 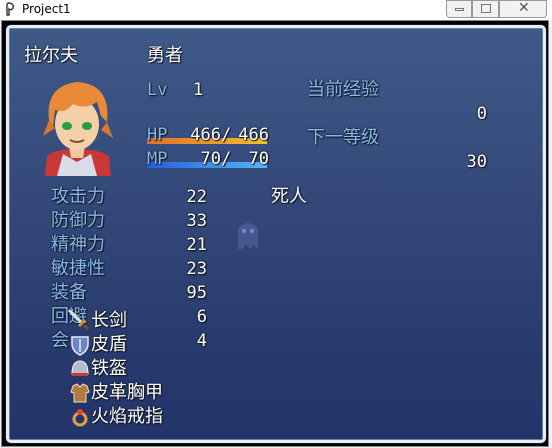 I want to click on close-icon: ✕, so click(x=524, y=8).